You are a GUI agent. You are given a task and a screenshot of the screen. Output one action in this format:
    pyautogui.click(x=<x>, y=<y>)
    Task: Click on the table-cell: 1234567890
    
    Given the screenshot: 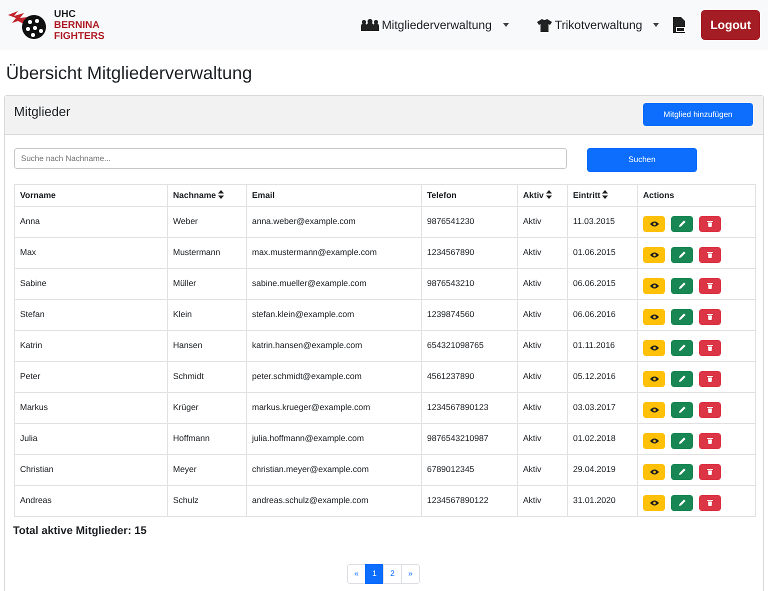 What is the action you would take?
    pyautogui.click(x=470, y=253)
    